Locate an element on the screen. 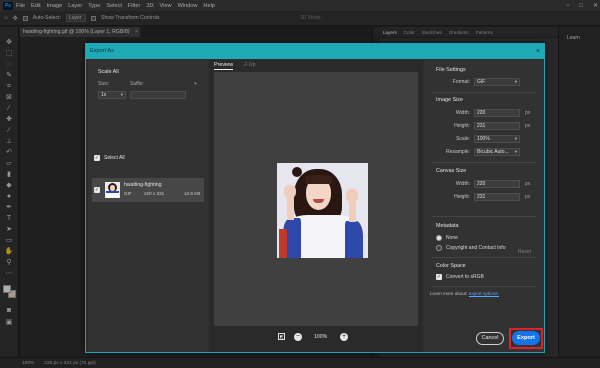  image-height-unit: px is located at coordinates (528, 126).